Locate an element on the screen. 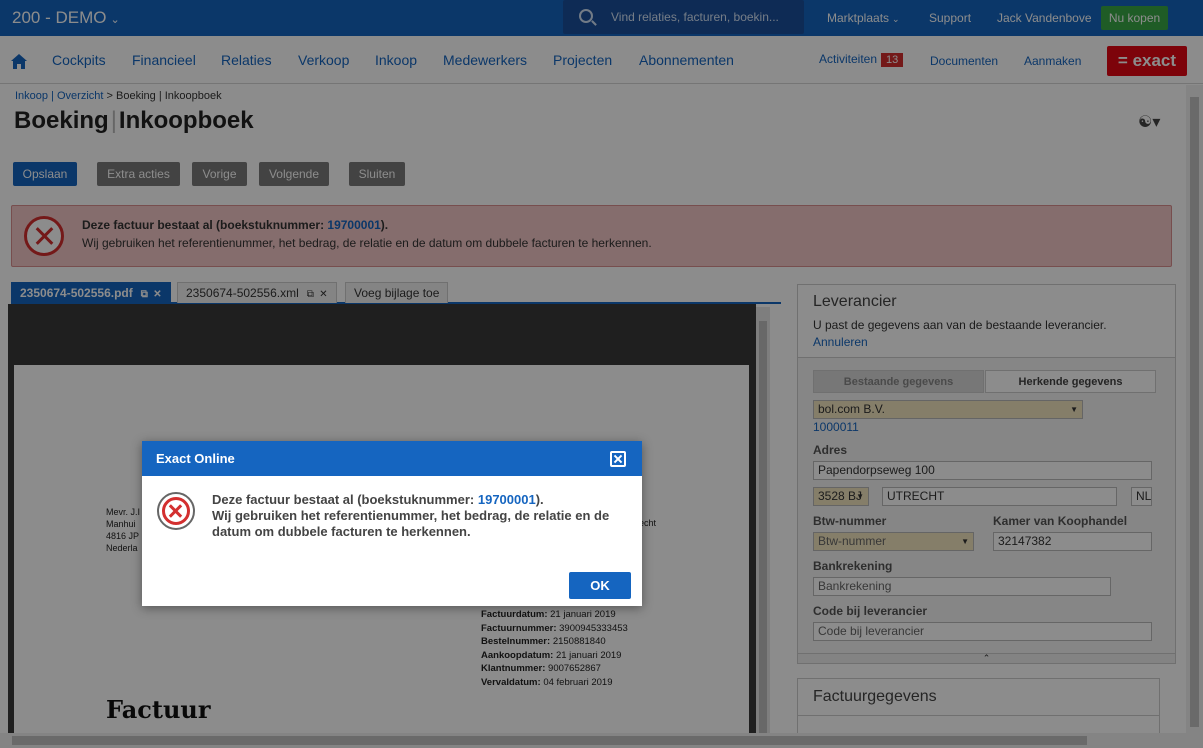 This screenshot has width=1203, height=748. dialog-message-prefix: Deze factuur bestaat al (boekstuknummer: is located at coordinates (345, 499).